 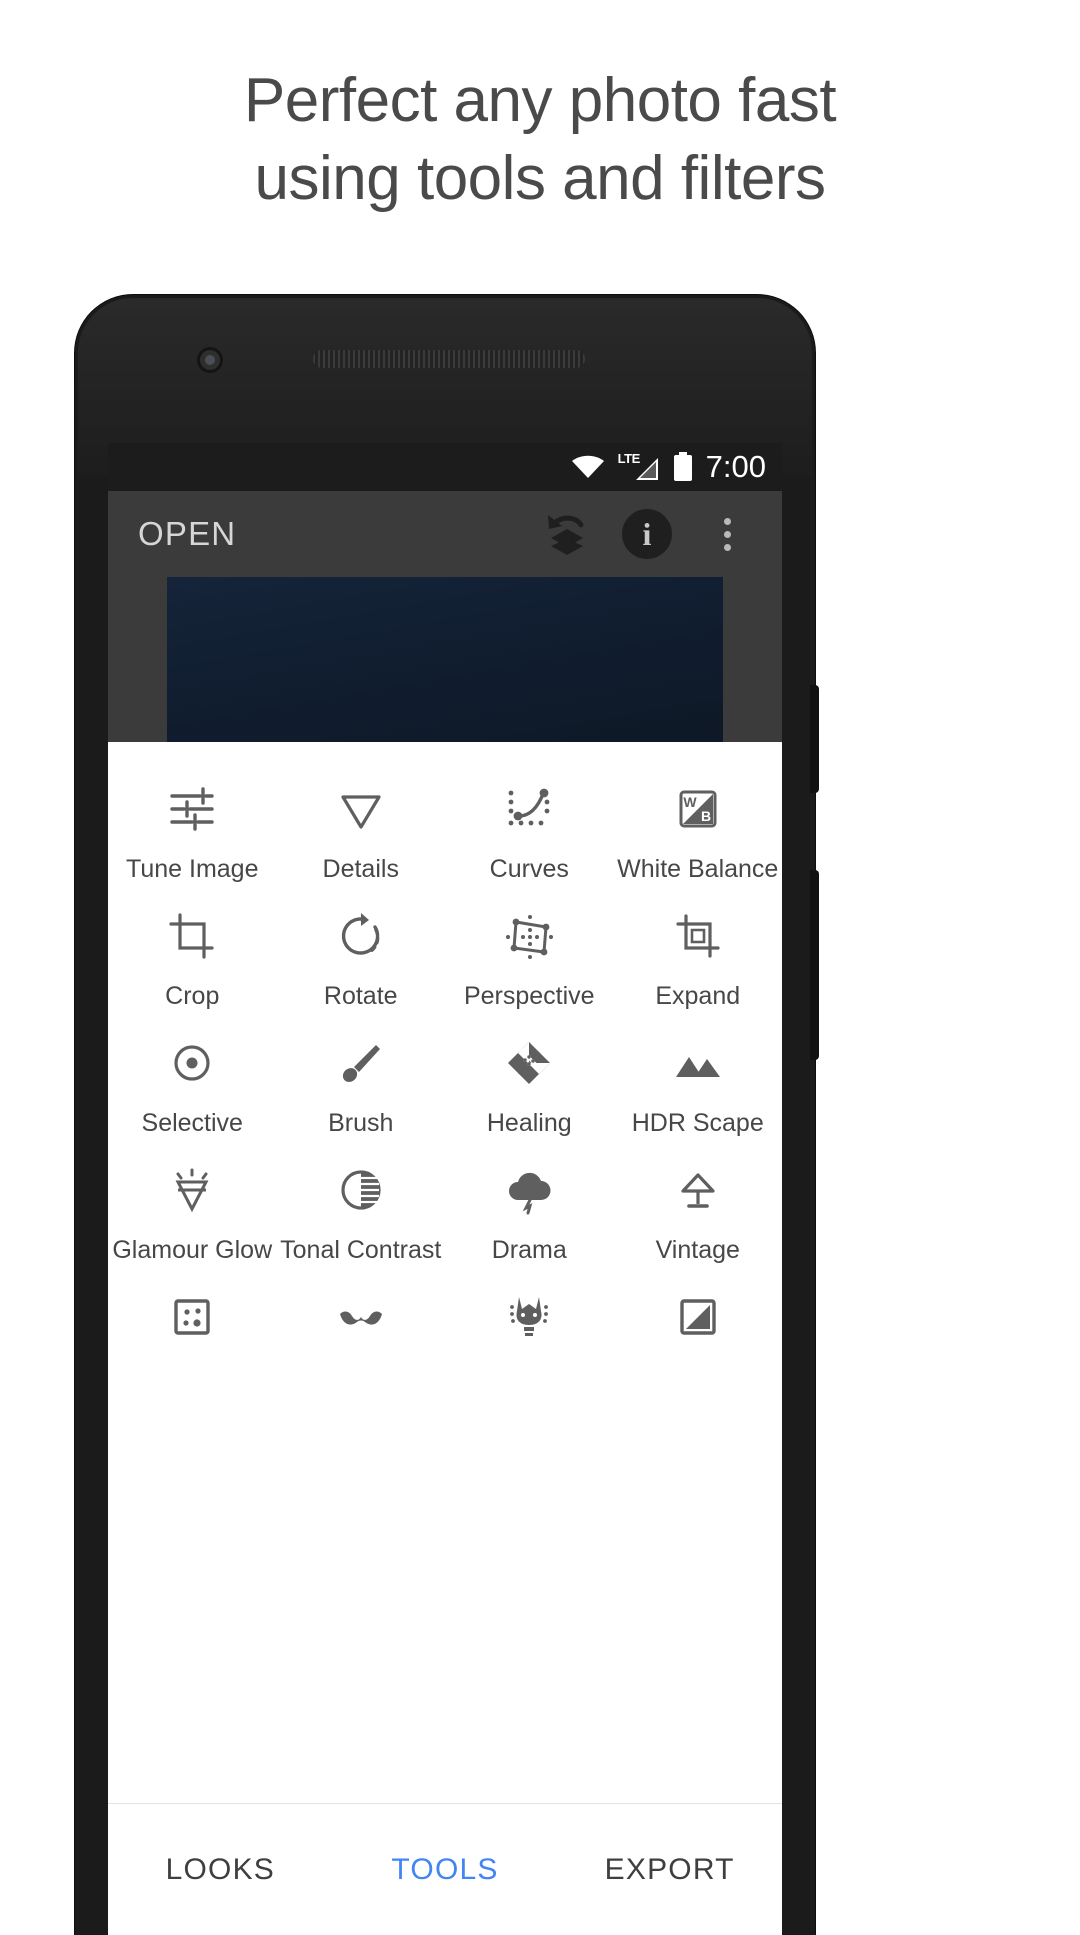 What do you see at coordinates (639, 465) in the screenshot?
I see `signal-bars-icon: LTE` at bounding box center [639, 465].